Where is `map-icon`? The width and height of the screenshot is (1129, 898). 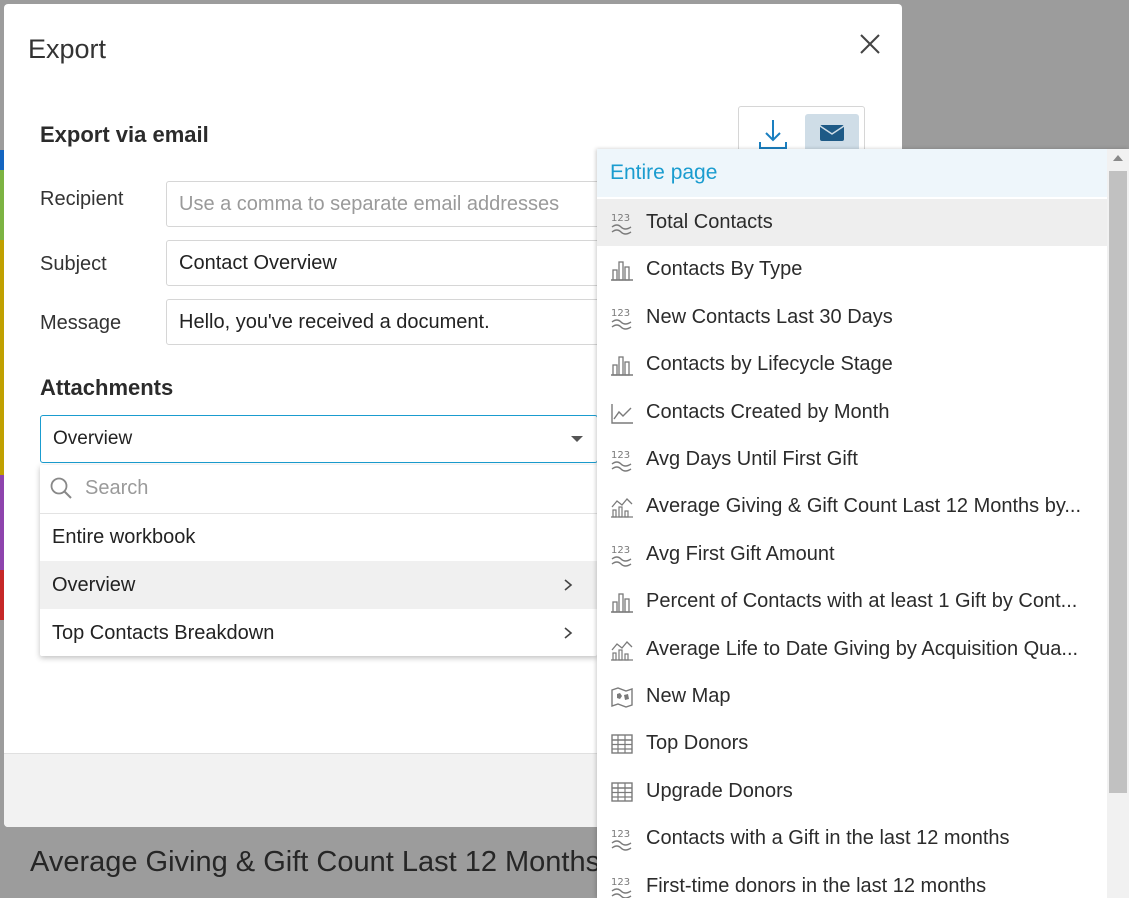 map-icon is located at coordinates (622, 697).